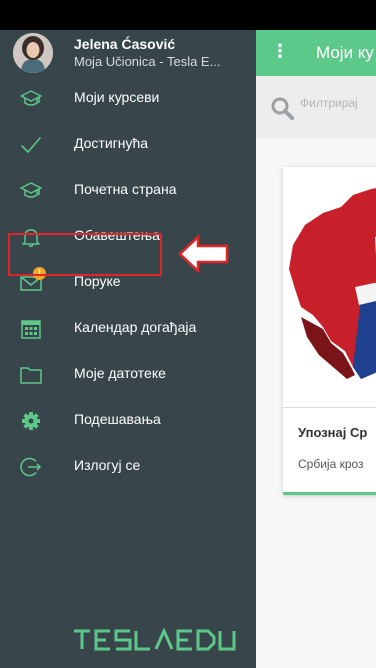  What do you see at coordinates (282, 108) in the screenshot?
I see `search-icon` at bounding box center [282, 108].